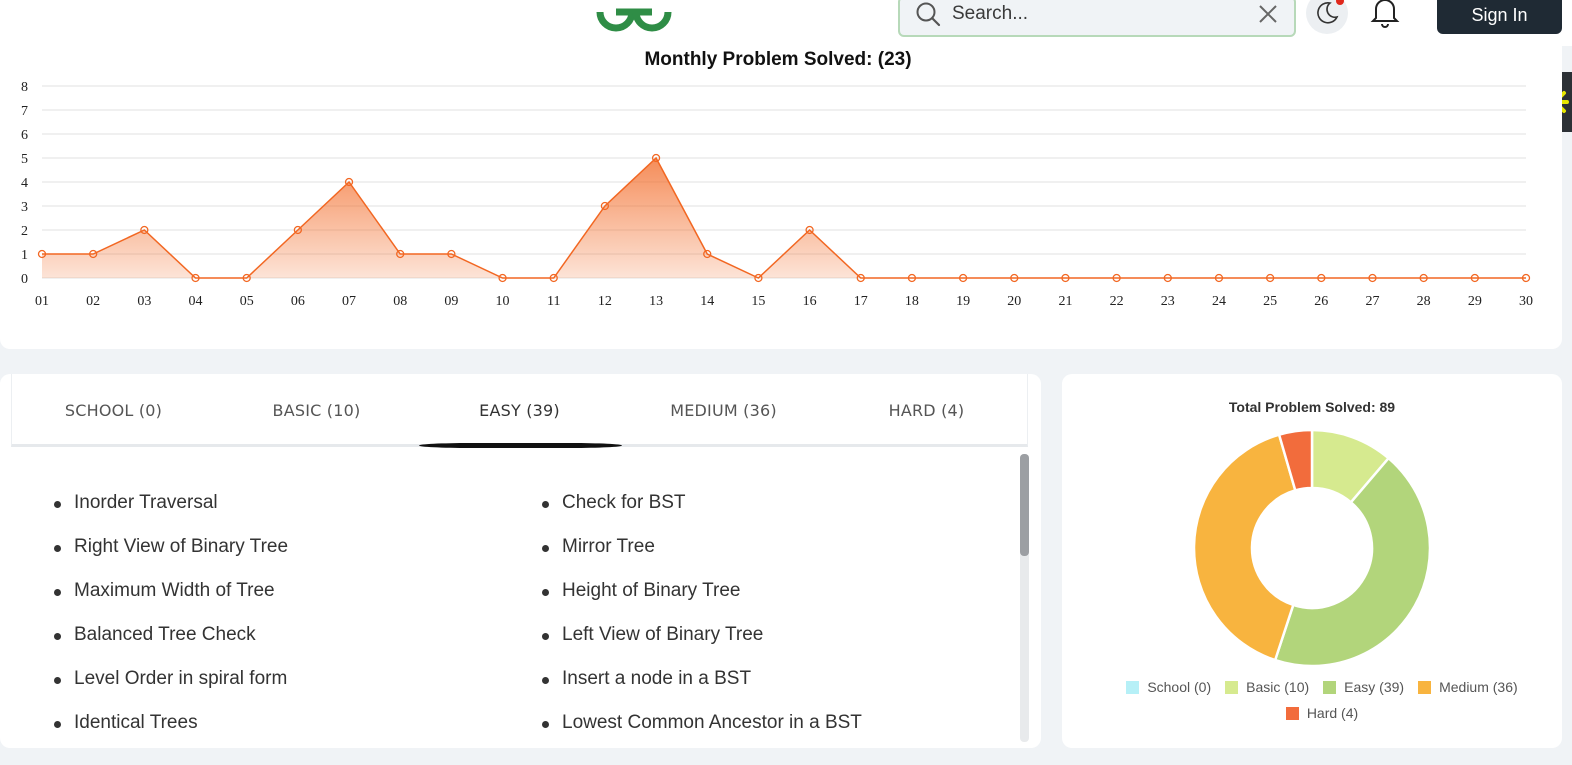 The height and width of the screenshot is (765, 1572). Describe the element at coordinates (1328, 12) in the screenshot. I see `moon-icon` at that location.